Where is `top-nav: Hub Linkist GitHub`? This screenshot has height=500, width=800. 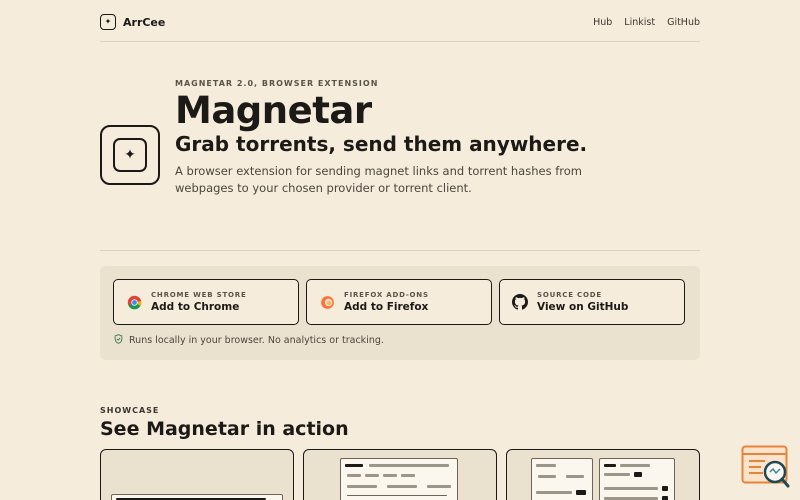 top-nav: Hub Linkist GitHub is located at coordinates (646, 22).